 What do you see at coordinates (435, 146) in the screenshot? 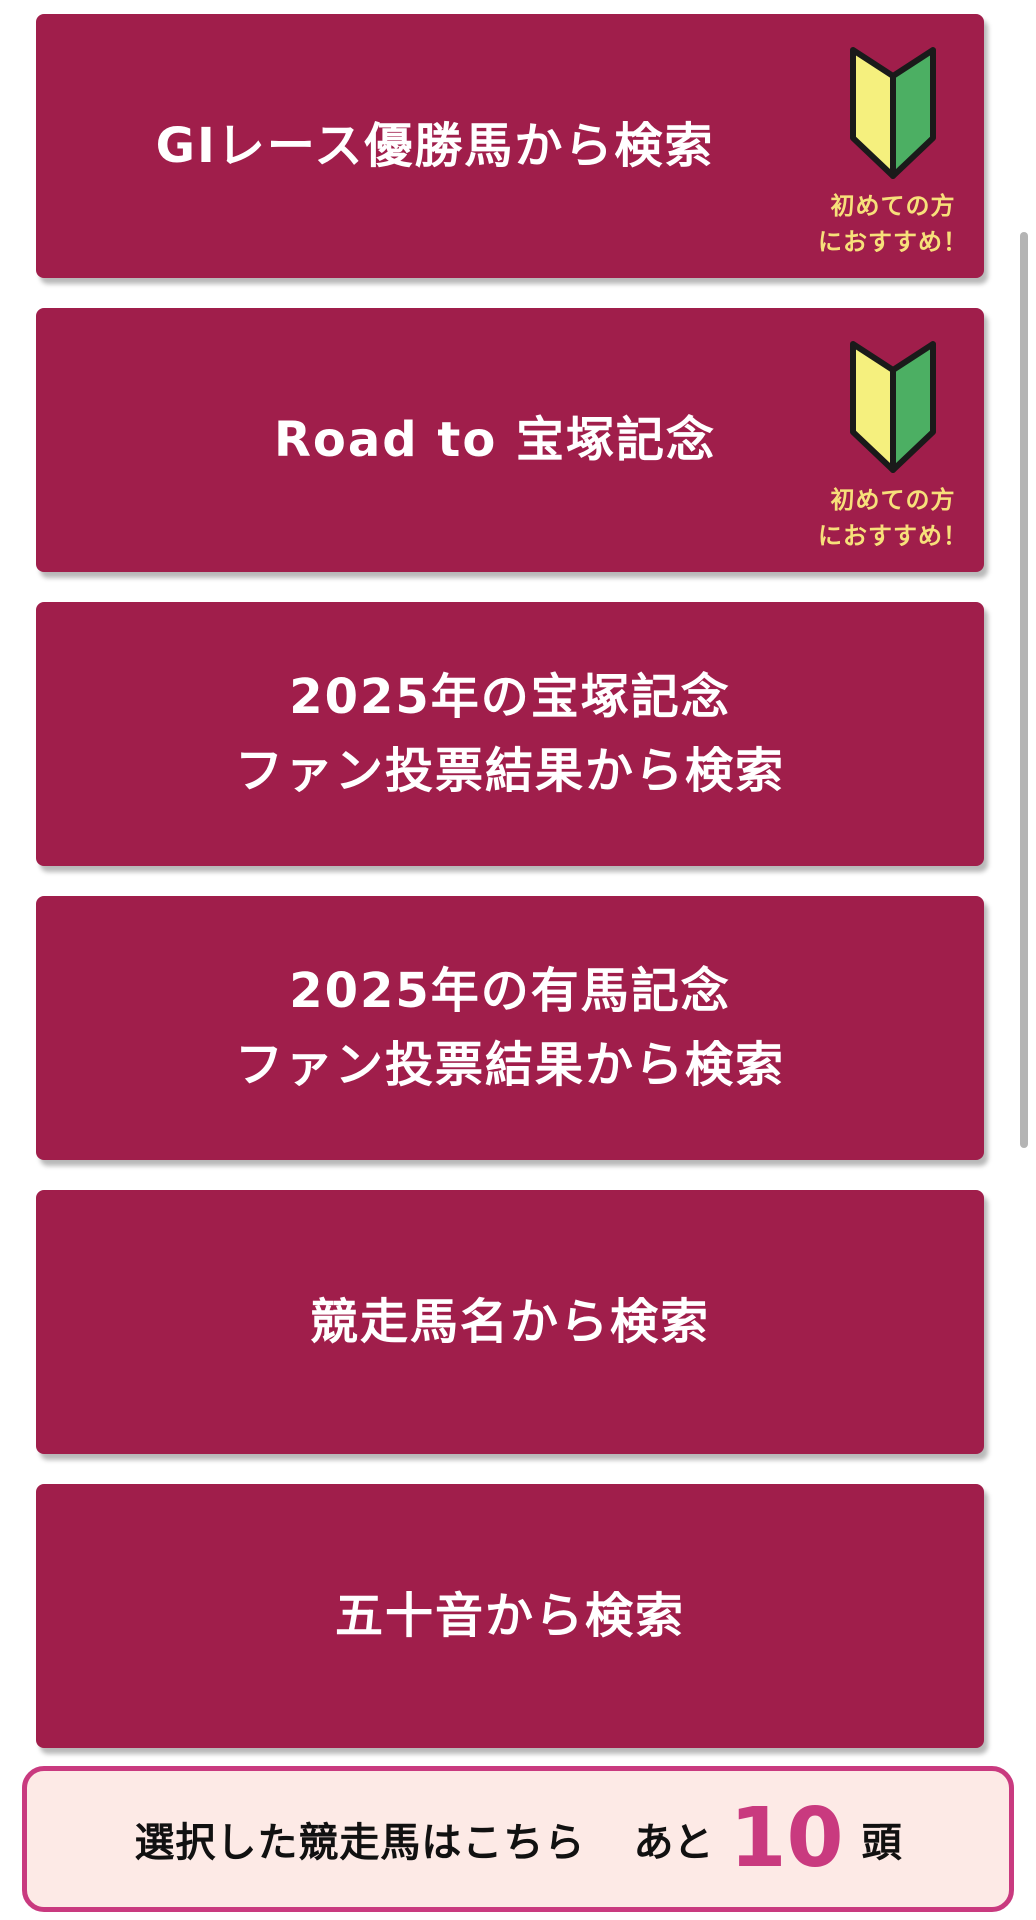
I see `button-label: GIレース優勝馬から検索` at bounding box center [435, 146].